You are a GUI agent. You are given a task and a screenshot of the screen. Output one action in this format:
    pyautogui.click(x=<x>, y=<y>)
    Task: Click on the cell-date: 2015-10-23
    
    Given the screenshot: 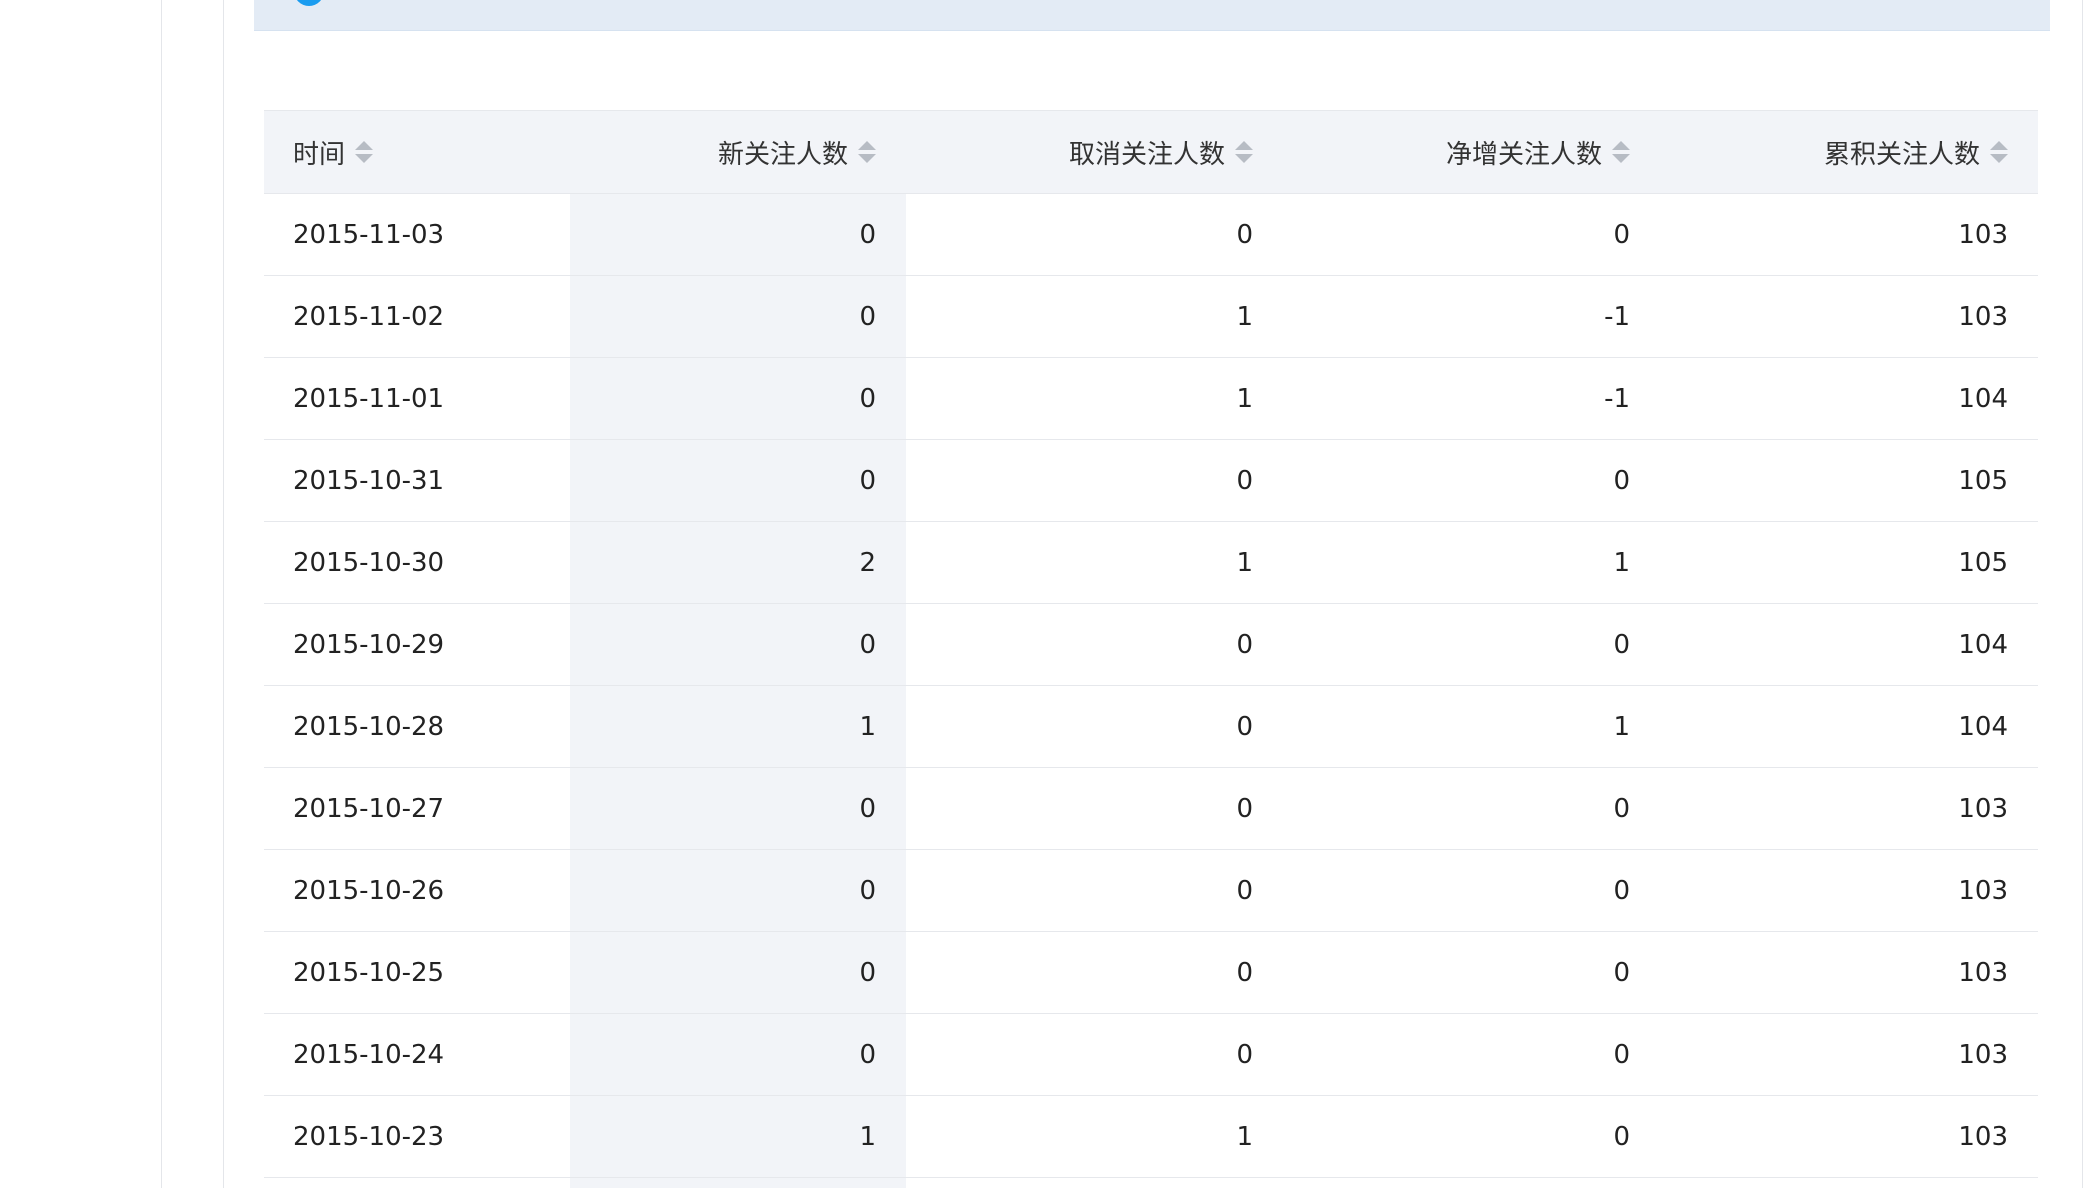 What is the action you would take?
    pyautogui.click(x=417, y=1136)
    